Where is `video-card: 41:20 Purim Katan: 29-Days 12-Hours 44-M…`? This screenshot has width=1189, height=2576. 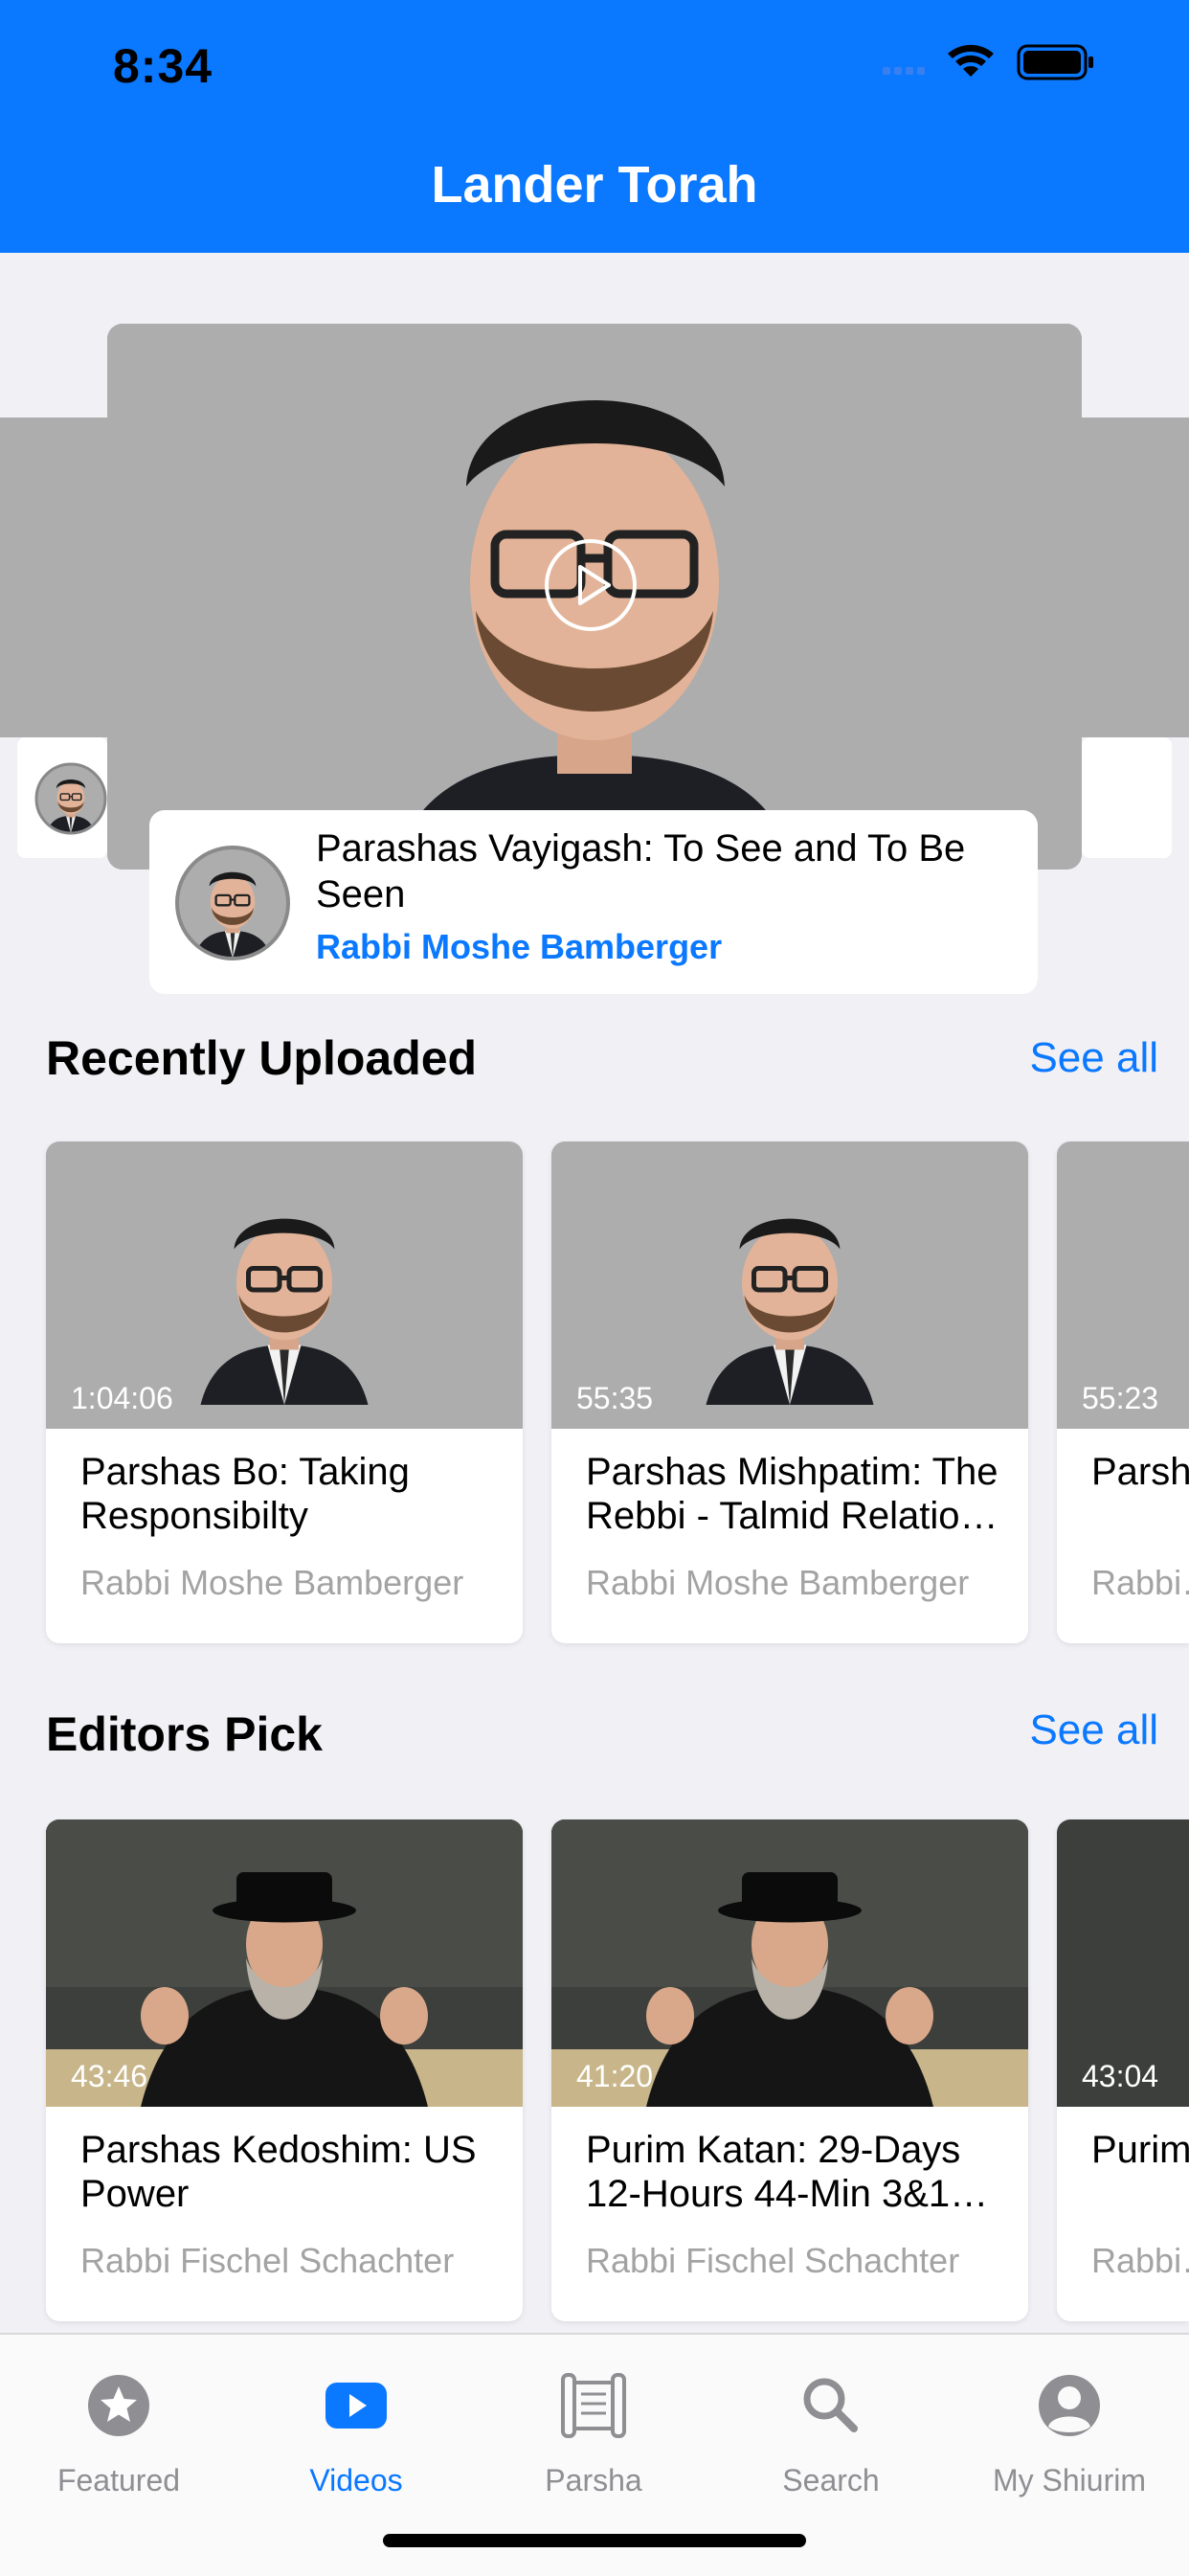
video-card: 41:20 Purim Katan: 29-Days 12-Hours 44-M… is located at coordinates (789, 2070).